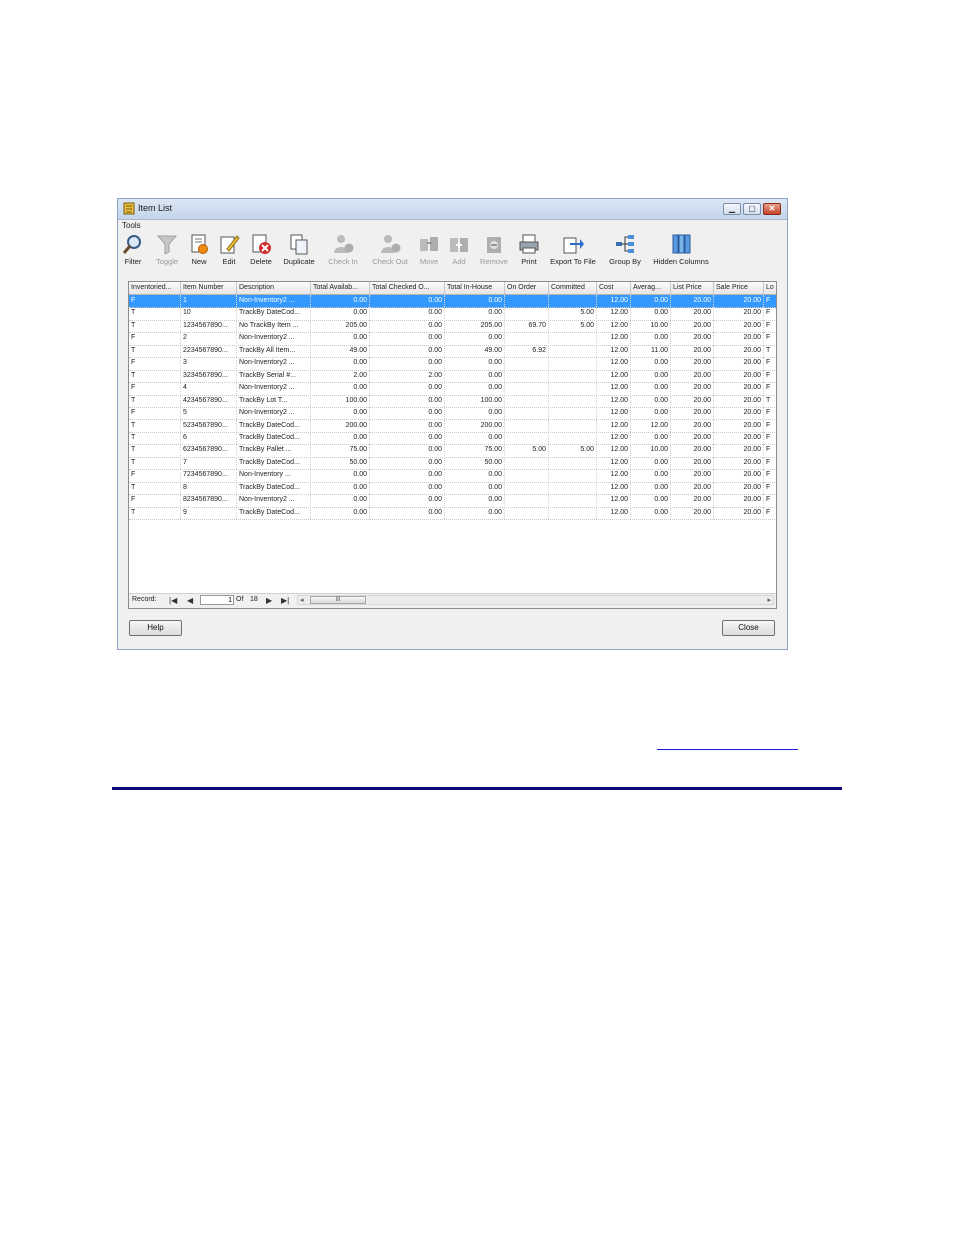 The width and height of the screenshot is (954, 1235). Describe the element at coordinates (475, 288) in the screenshot. I see `column-header: Total In-House` at that location.